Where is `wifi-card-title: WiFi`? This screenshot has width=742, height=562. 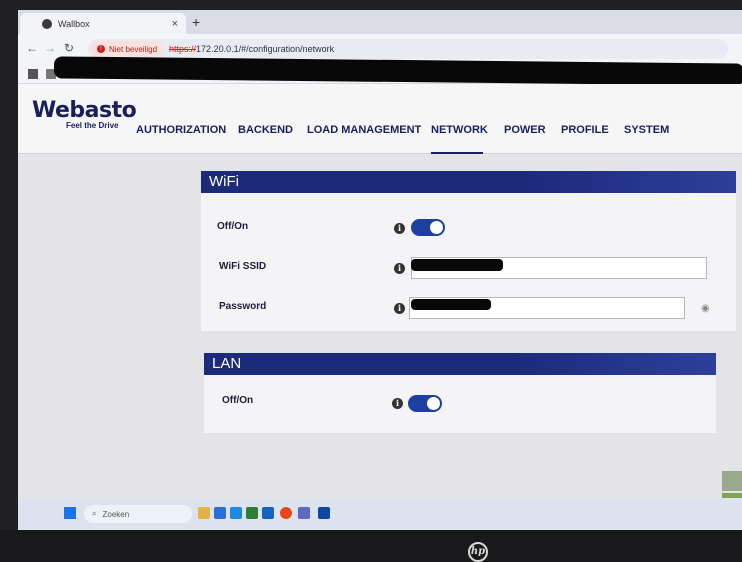 wifi-card-title: WiFi is located at coordinates (468, 182).